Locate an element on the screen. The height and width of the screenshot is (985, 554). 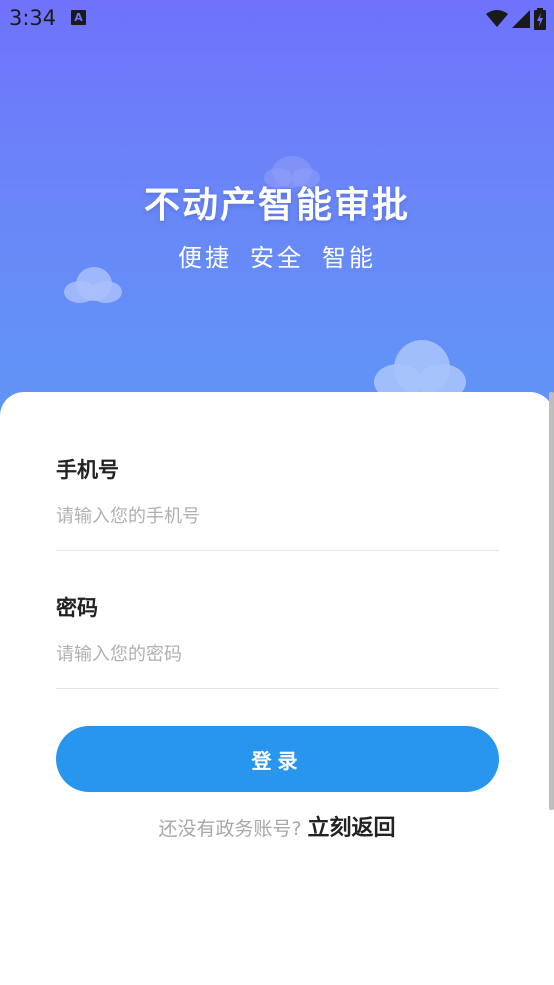
status-icons is located at coordinates (516, 19).